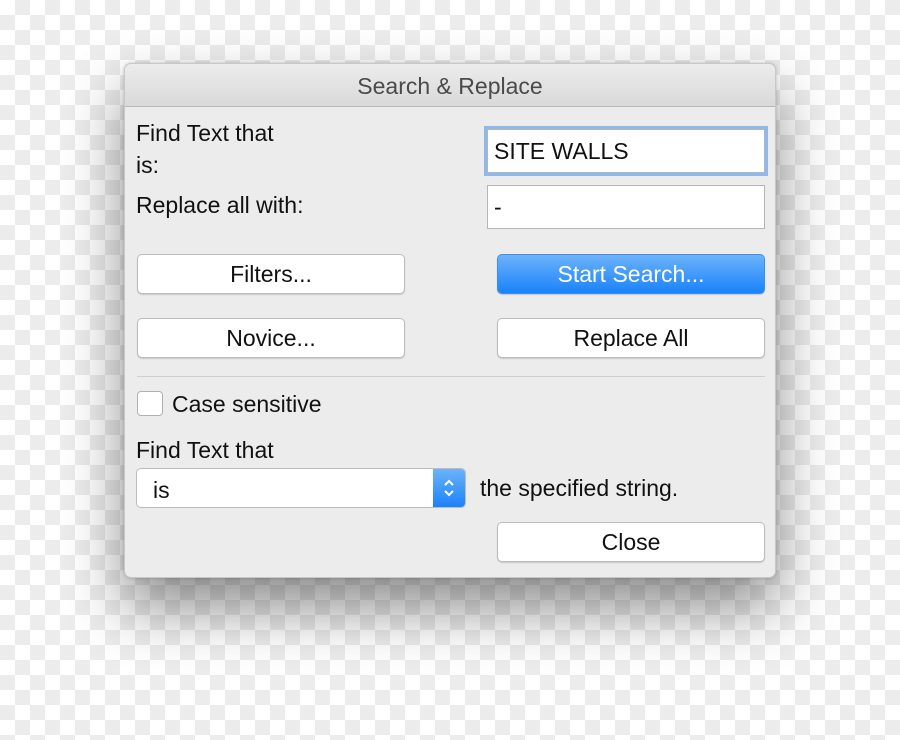 This screenshot has height=740, width=900. I want to click on close-button: Close, so click(631, 542).